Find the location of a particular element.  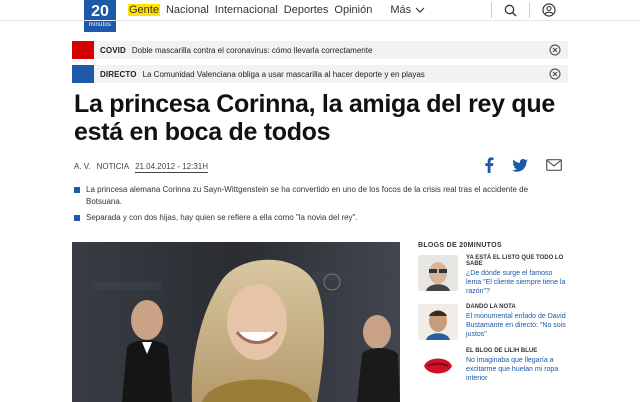

header-icons is located at coordinates (523, 10).